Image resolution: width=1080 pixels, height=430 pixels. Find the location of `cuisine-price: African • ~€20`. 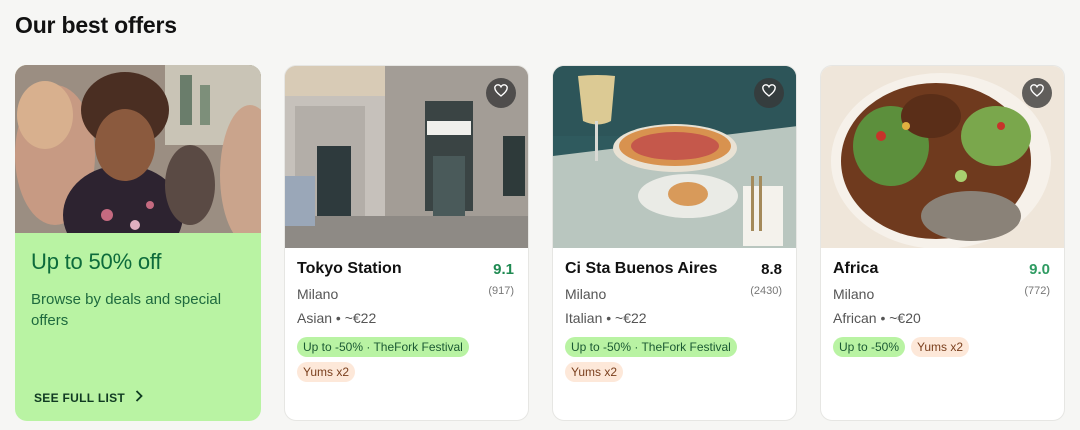

cuisine-price: African • ~€20 is located at coordinates (877, 318).